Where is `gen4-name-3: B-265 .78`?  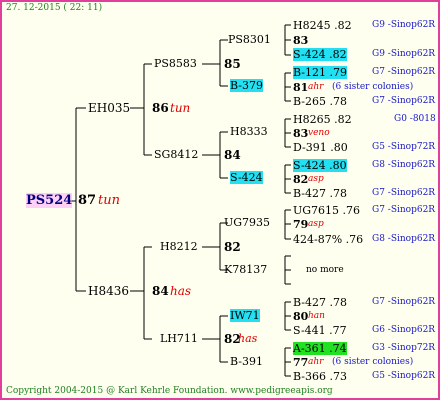
gen4-name-3: B-265 .78 is located at coordinates (320, 101).